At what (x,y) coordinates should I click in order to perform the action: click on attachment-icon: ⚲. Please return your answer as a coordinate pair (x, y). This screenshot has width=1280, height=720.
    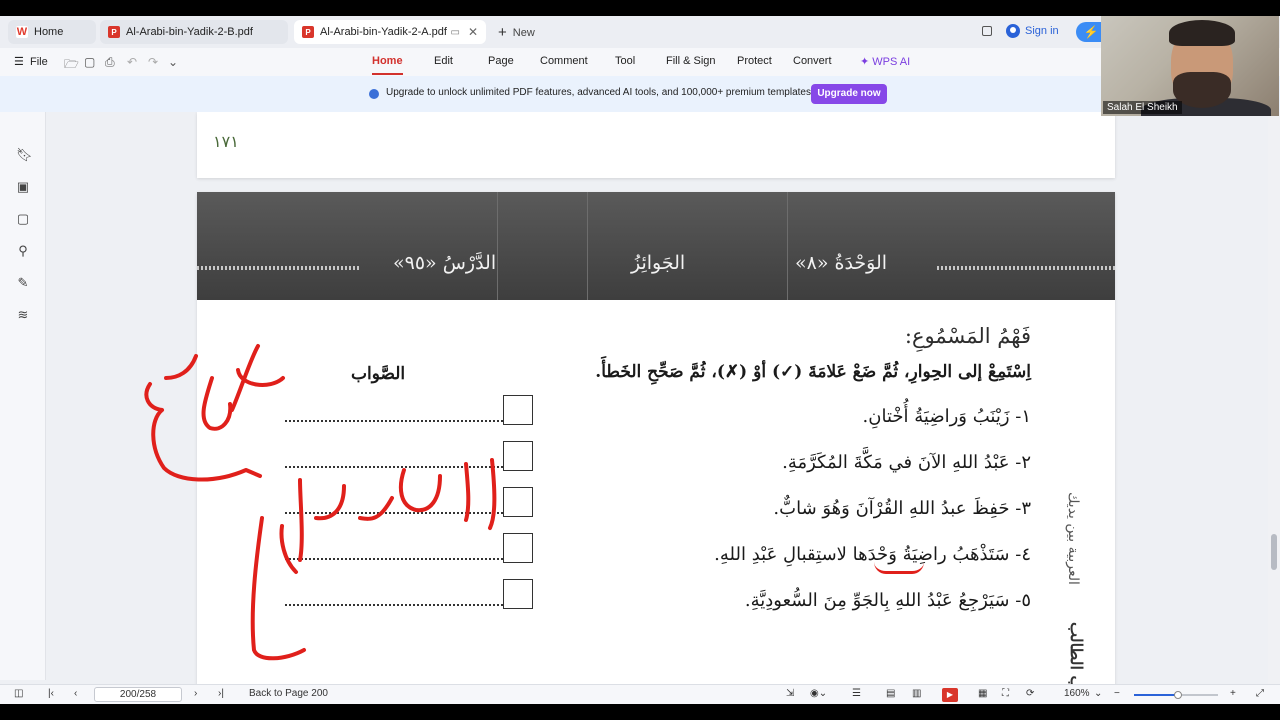
    Looking at the image, I should click on (23, 251).